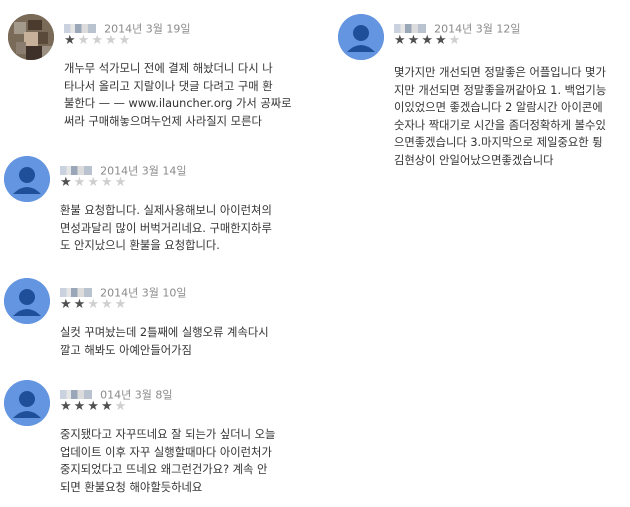  What do you see at coordinates (178, 103) in the screenshot?
I see `review-text-line: 불한다 — — www.ilauncher.org 가서 공짜로` at bounding box center [178, 103].